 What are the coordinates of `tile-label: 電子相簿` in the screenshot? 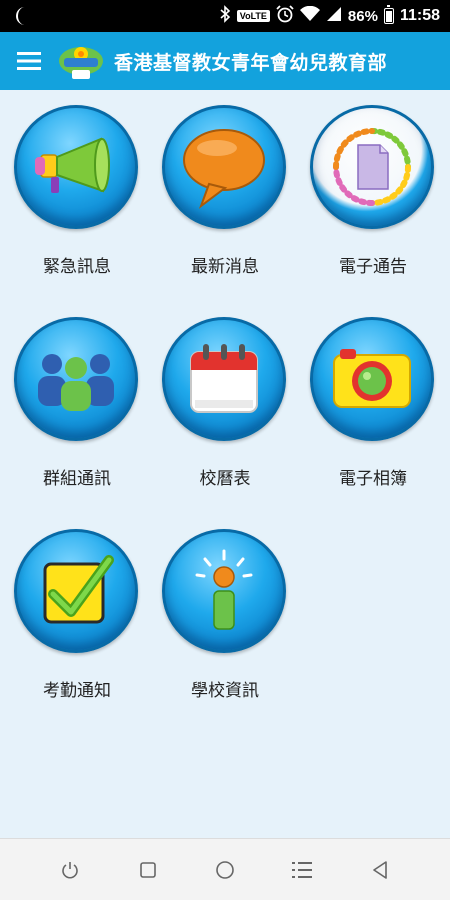 It's located at (373, 479).